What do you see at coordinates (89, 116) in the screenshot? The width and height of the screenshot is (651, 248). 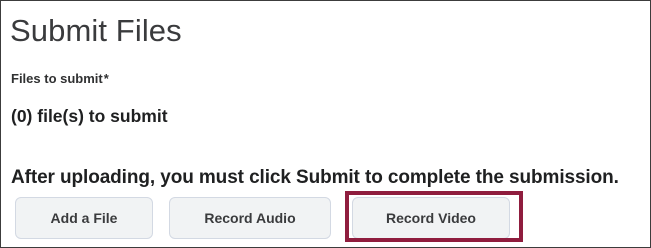 I see `file-count-text: (0) file(s) to submit` at bounding box center [89, 116].